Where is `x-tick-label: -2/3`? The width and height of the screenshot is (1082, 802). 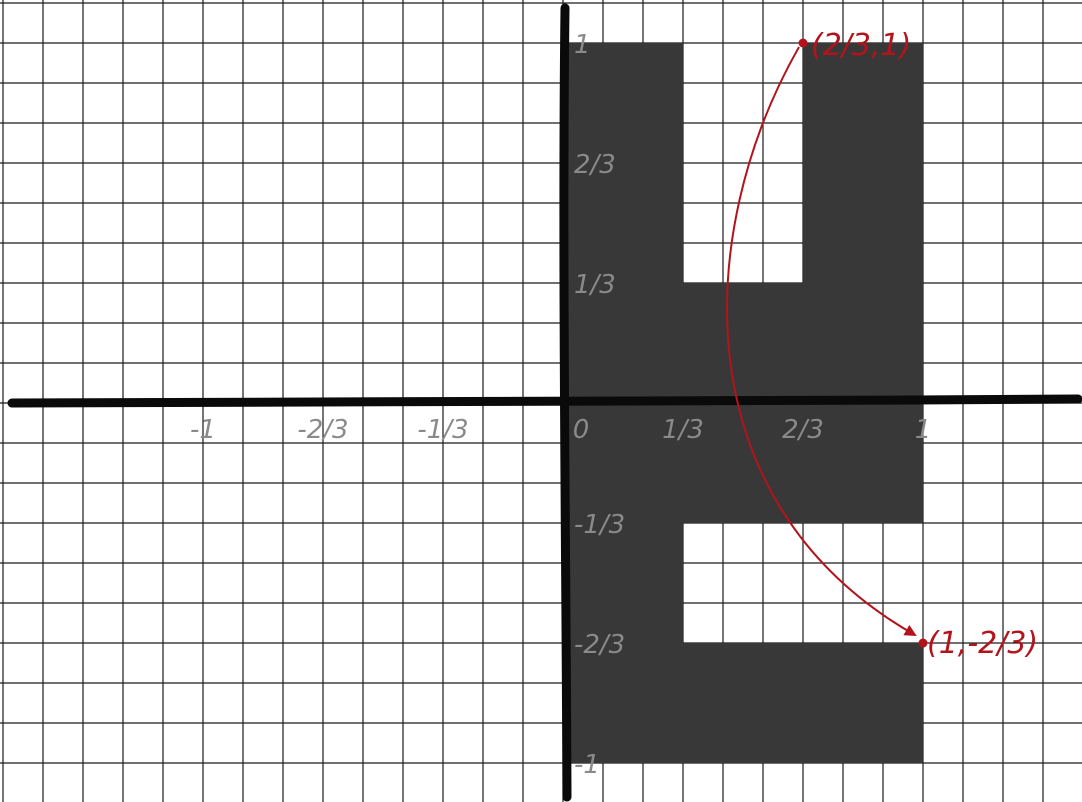 x-tick-label: -2/3 is located at coordinates (322, 430).